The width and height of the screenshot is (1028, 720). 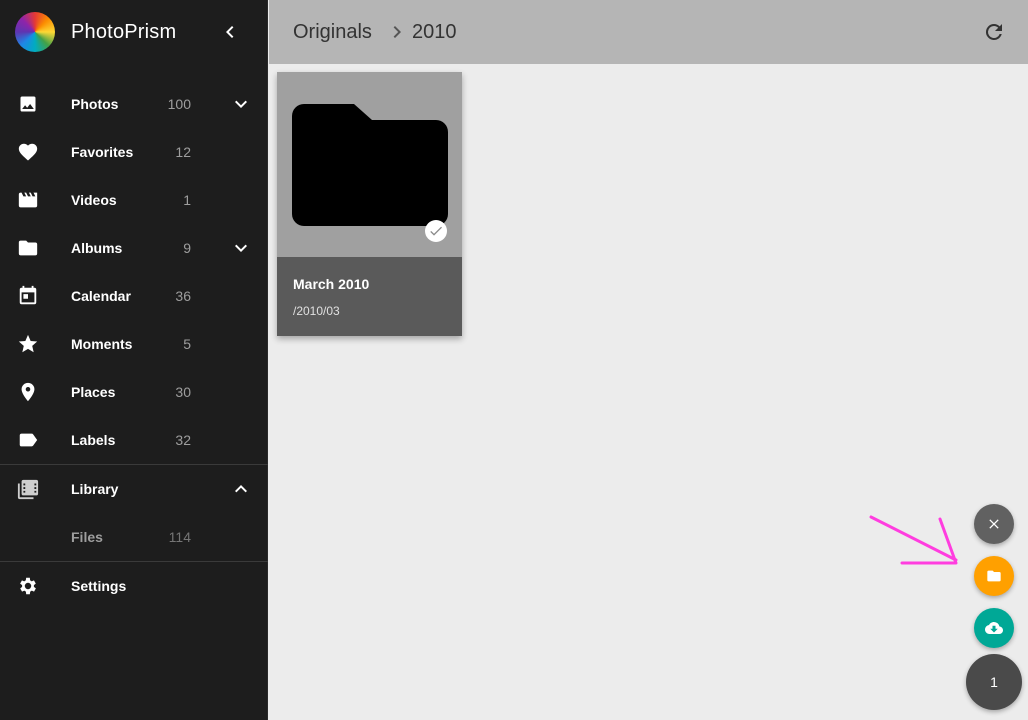 What do you see at coordinates (95, 489) in the screenshot?
I see `sidebar-item-label: Library` at bounding box center [95, 489].